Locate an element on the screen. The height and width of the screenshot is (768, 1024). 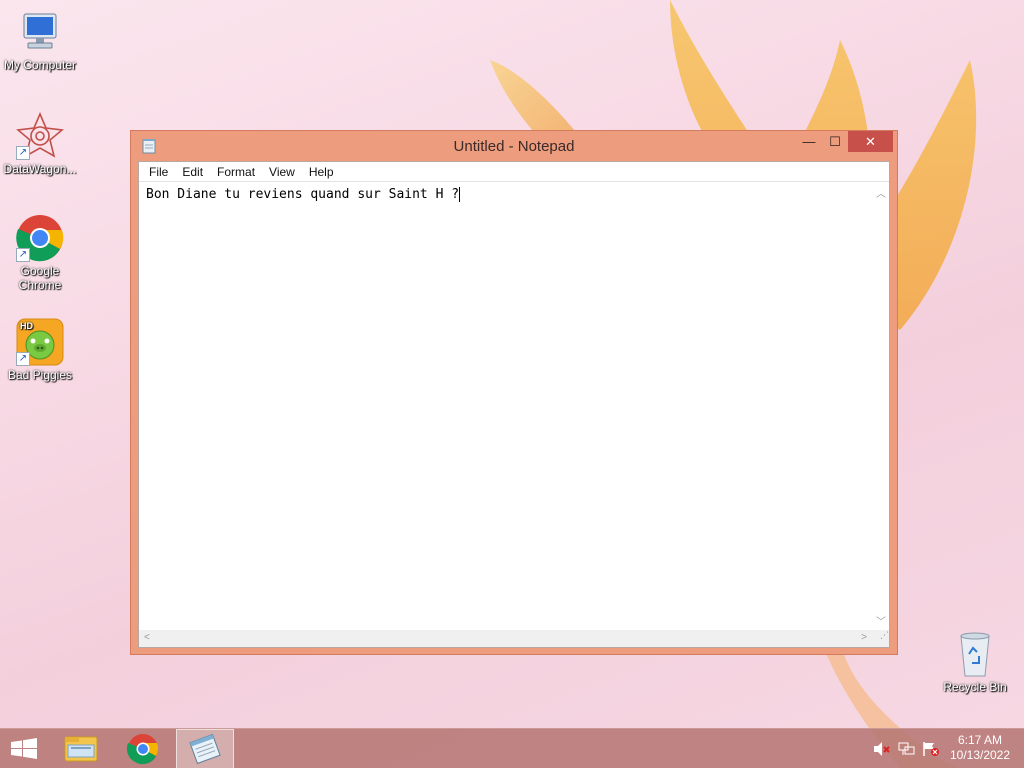
minimize-button: — is located at coordinates (809, 141).